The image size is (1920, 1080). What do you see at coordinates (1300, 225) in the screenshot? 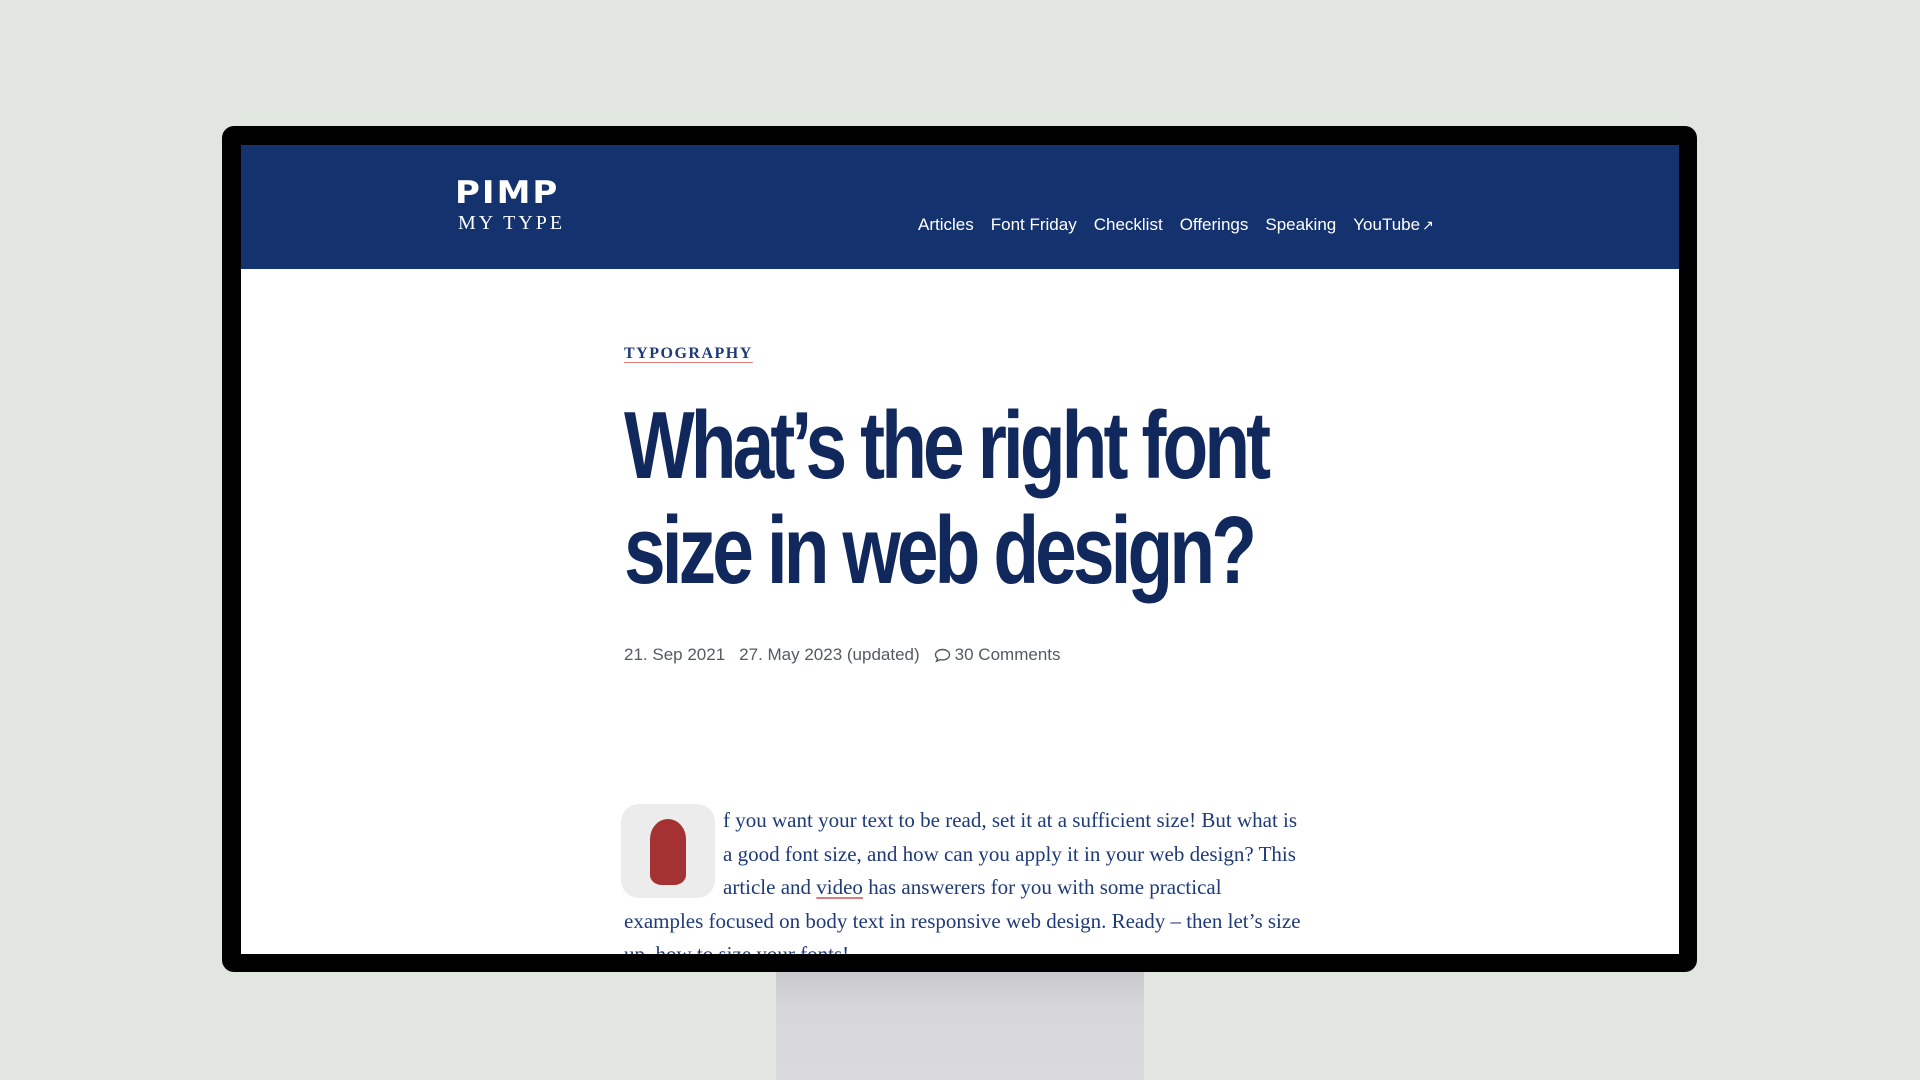
I see `nav-speaking: Speaking` at bounding box center [1300, 225].